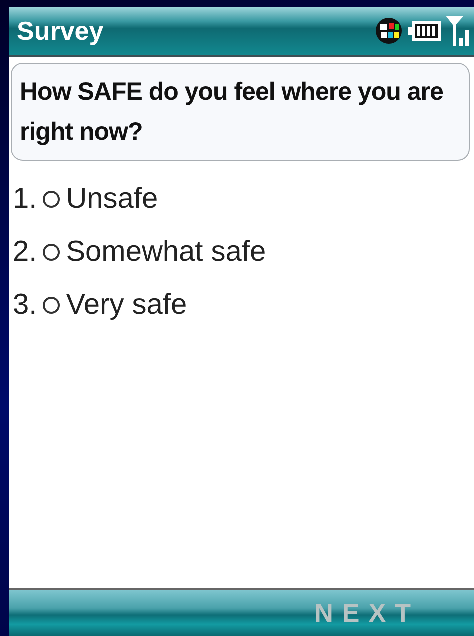 Image resolution: width=474 pixels, height=636 pixels. What do you see at coordinates (60, 31) in the screenshot?
I see `window-title: Survey` at bounding box center [60, 31].